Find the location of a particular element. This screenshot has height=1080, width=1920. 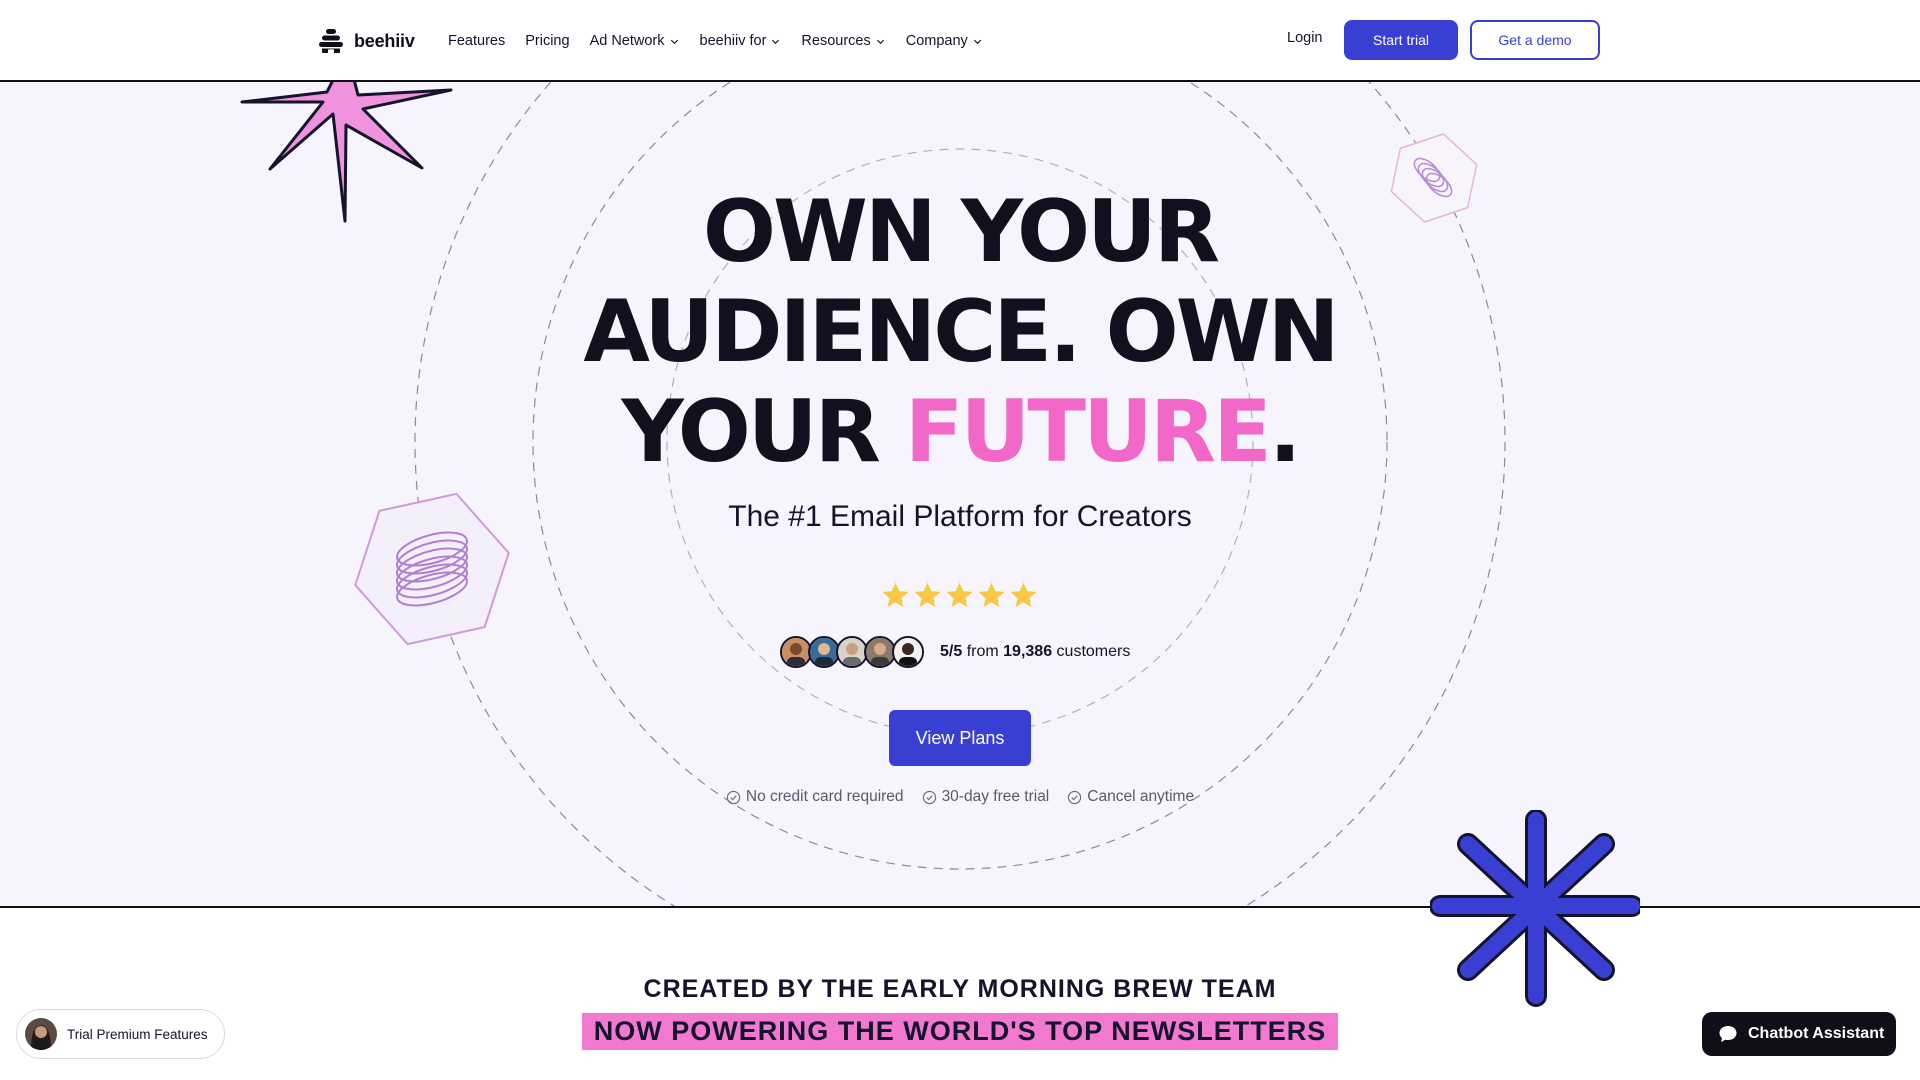

social-proof: 5/5 from 19,386 customers is located at coordinates (955, 652).